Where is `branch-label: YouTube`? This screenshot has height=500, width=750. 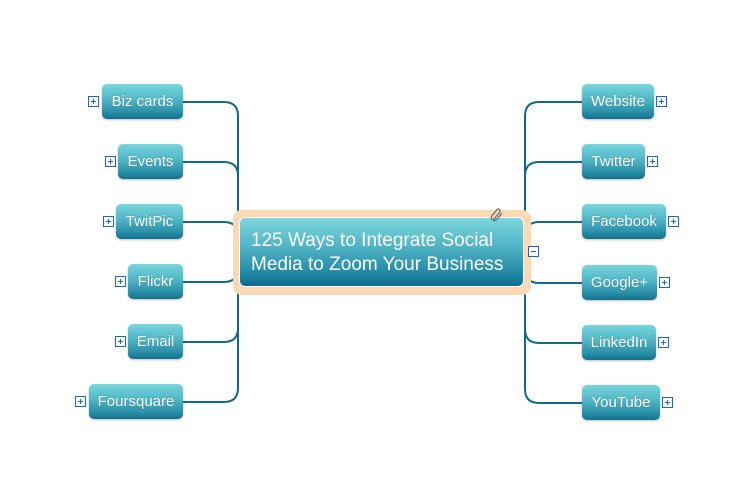 branch-label: YouTube is located at coordinates (621, 402).